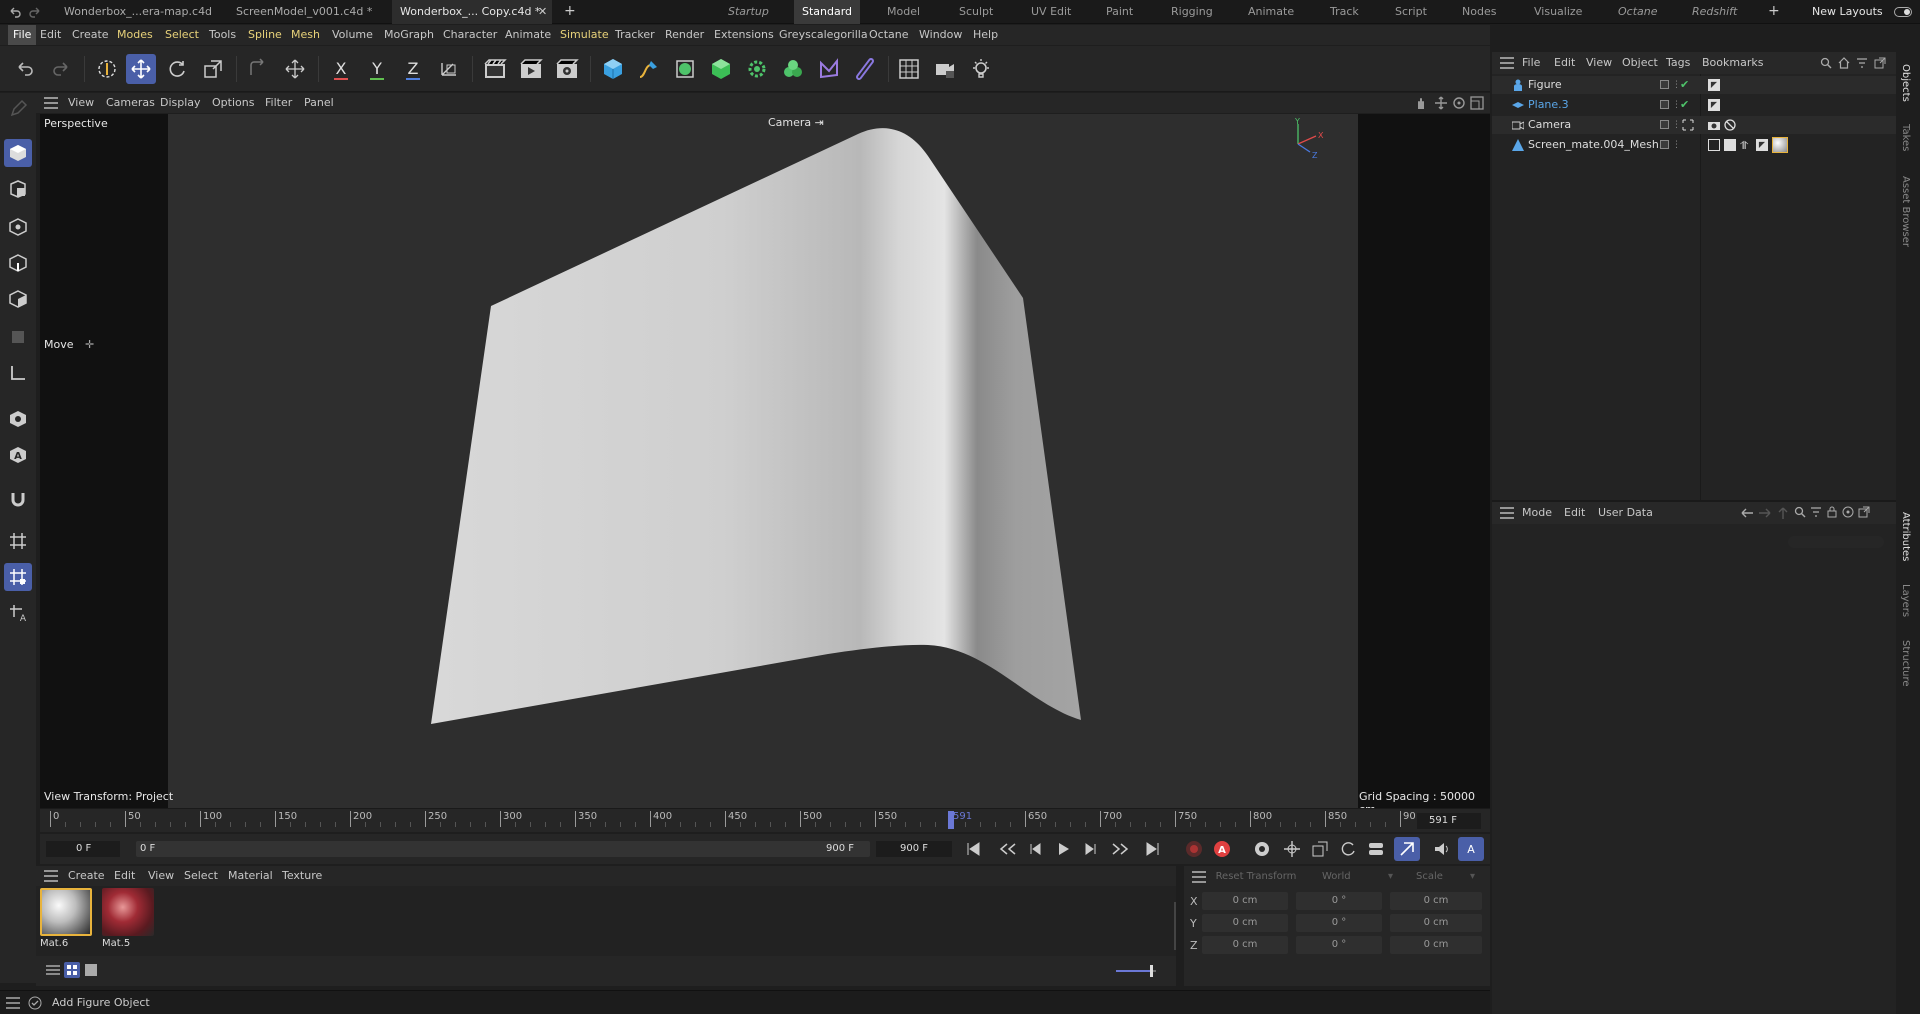  What do you see at coordinates (201, 876) in the screenshot?
I see `material-menu-select: Select` at bounding box center [201, 876].